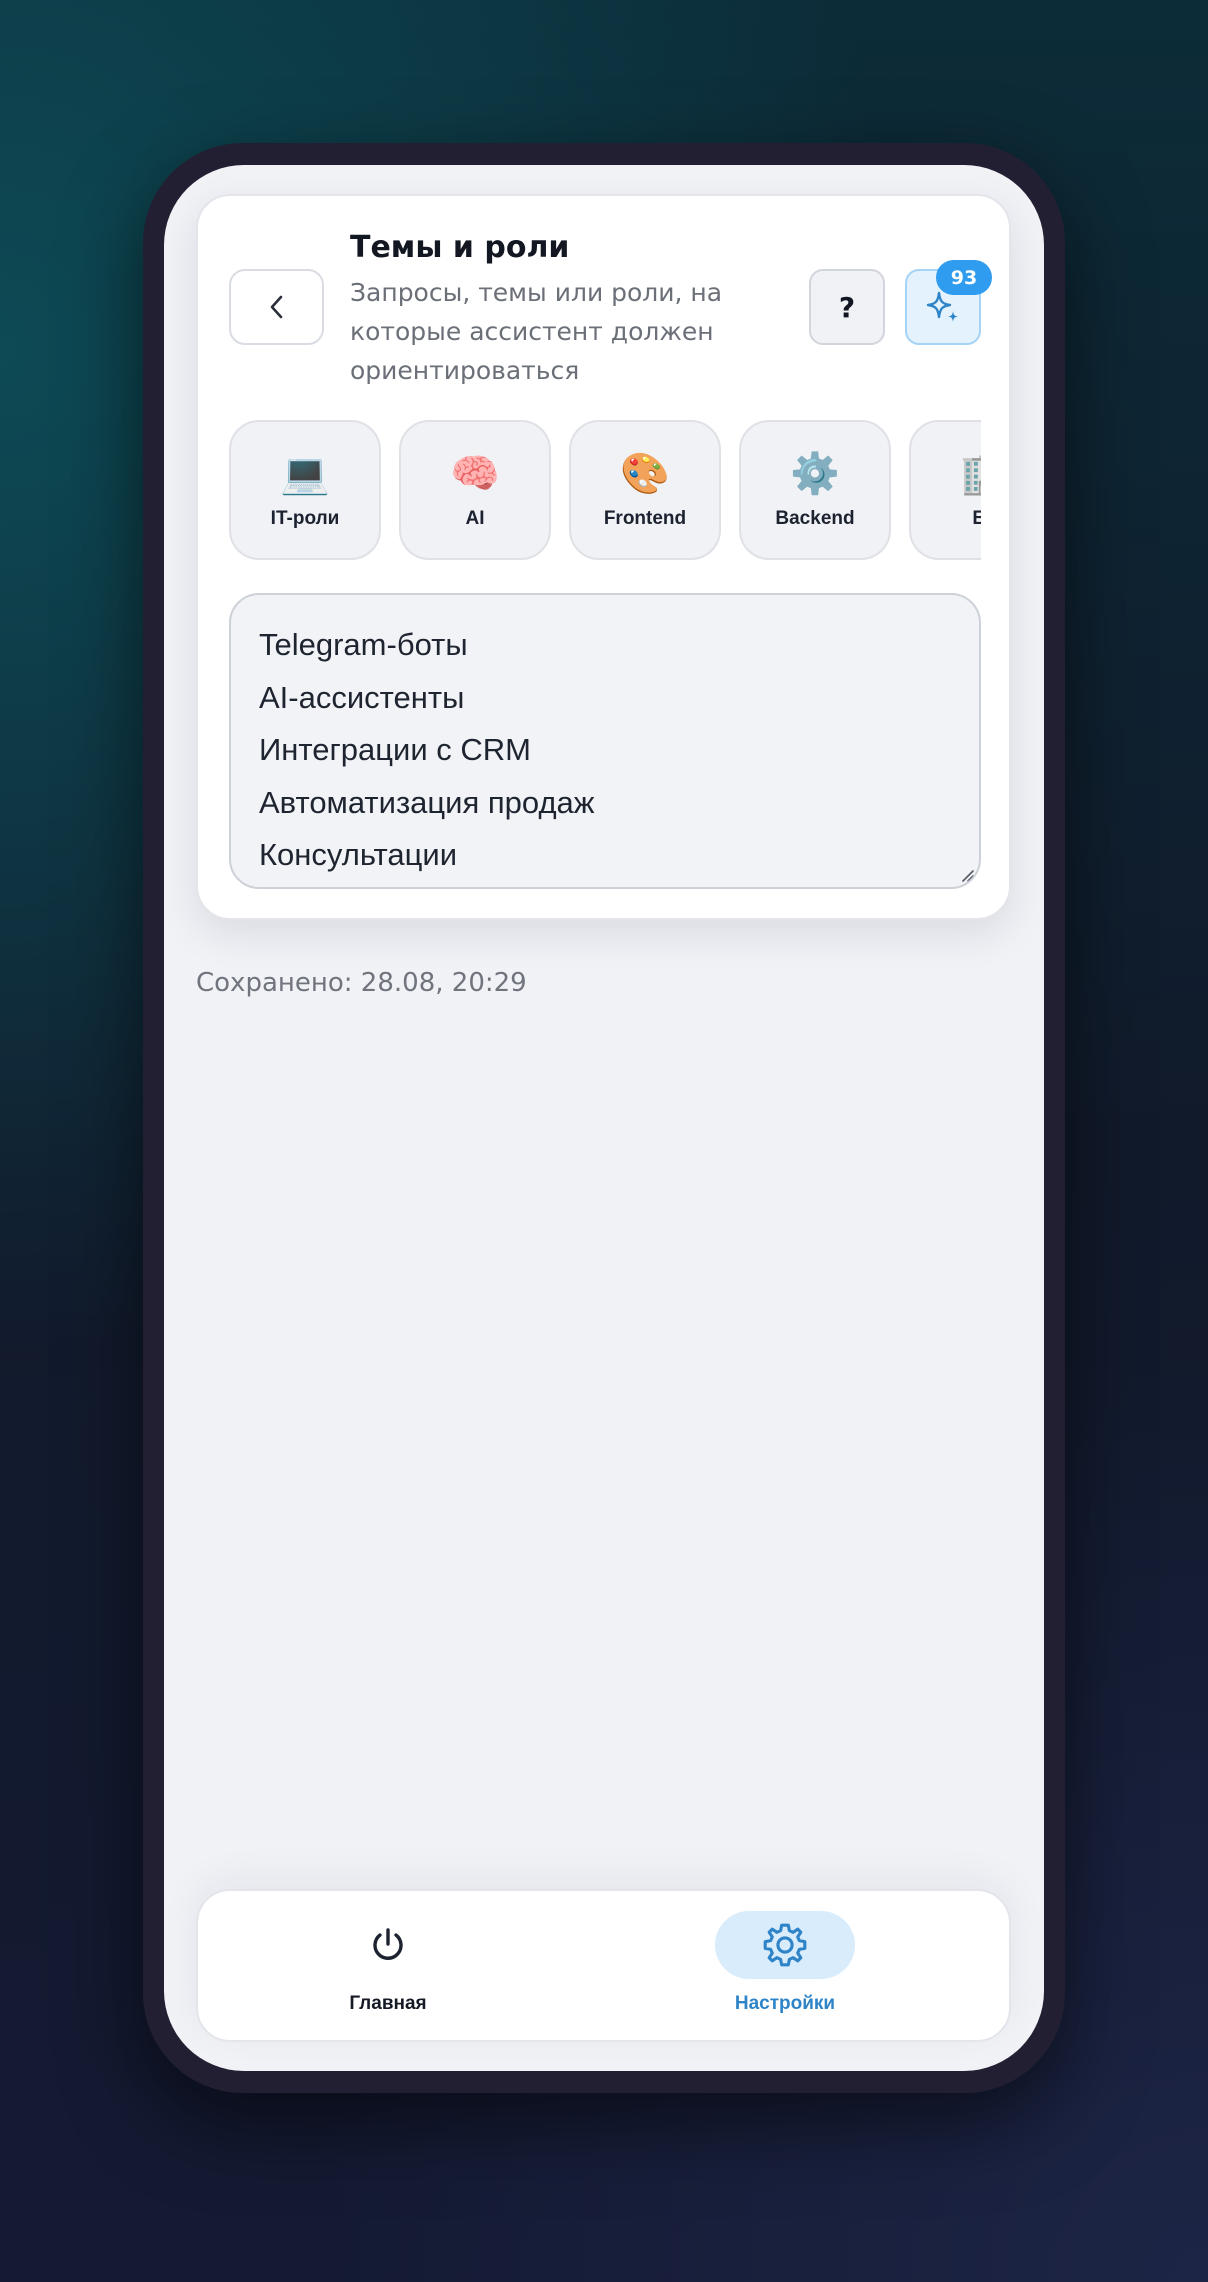  I want to click on chip-ai: 🧠 AI, so click(475, 490).